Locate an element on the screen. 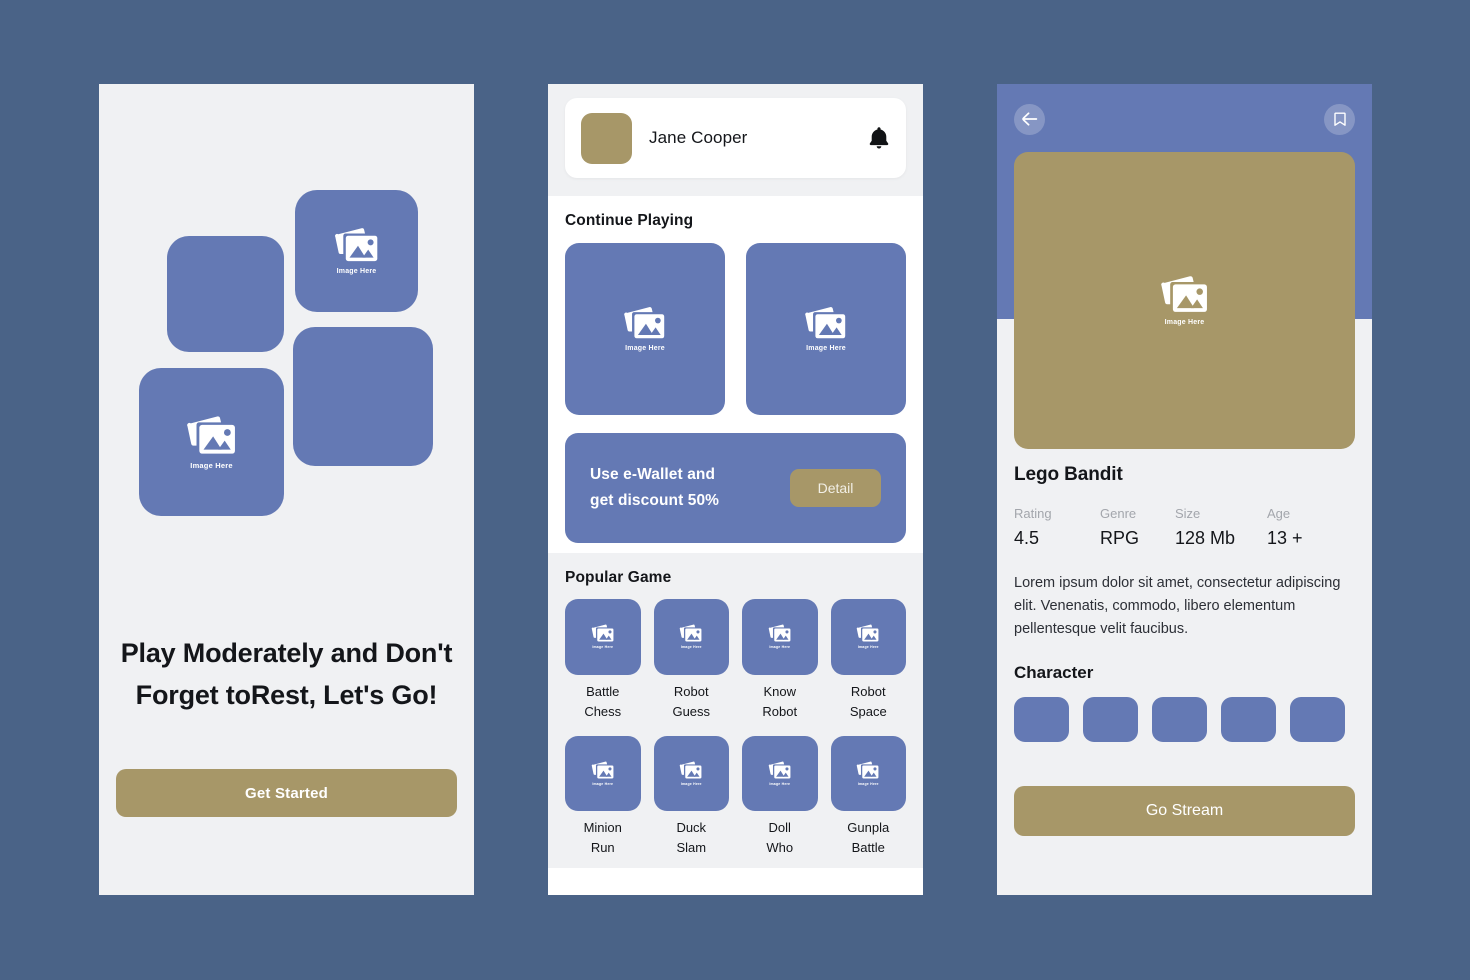 The image size is (1470, 980). game-label: Robot Guess is located at coordinates (691, 701).